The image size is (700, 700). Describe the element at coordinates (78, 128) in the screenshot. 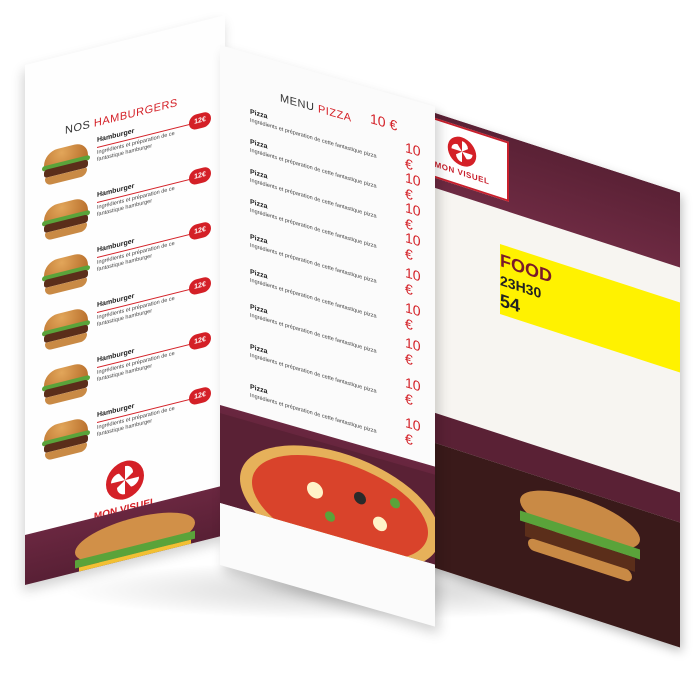

I see `burgers-title-prefix: NOS` at that location.